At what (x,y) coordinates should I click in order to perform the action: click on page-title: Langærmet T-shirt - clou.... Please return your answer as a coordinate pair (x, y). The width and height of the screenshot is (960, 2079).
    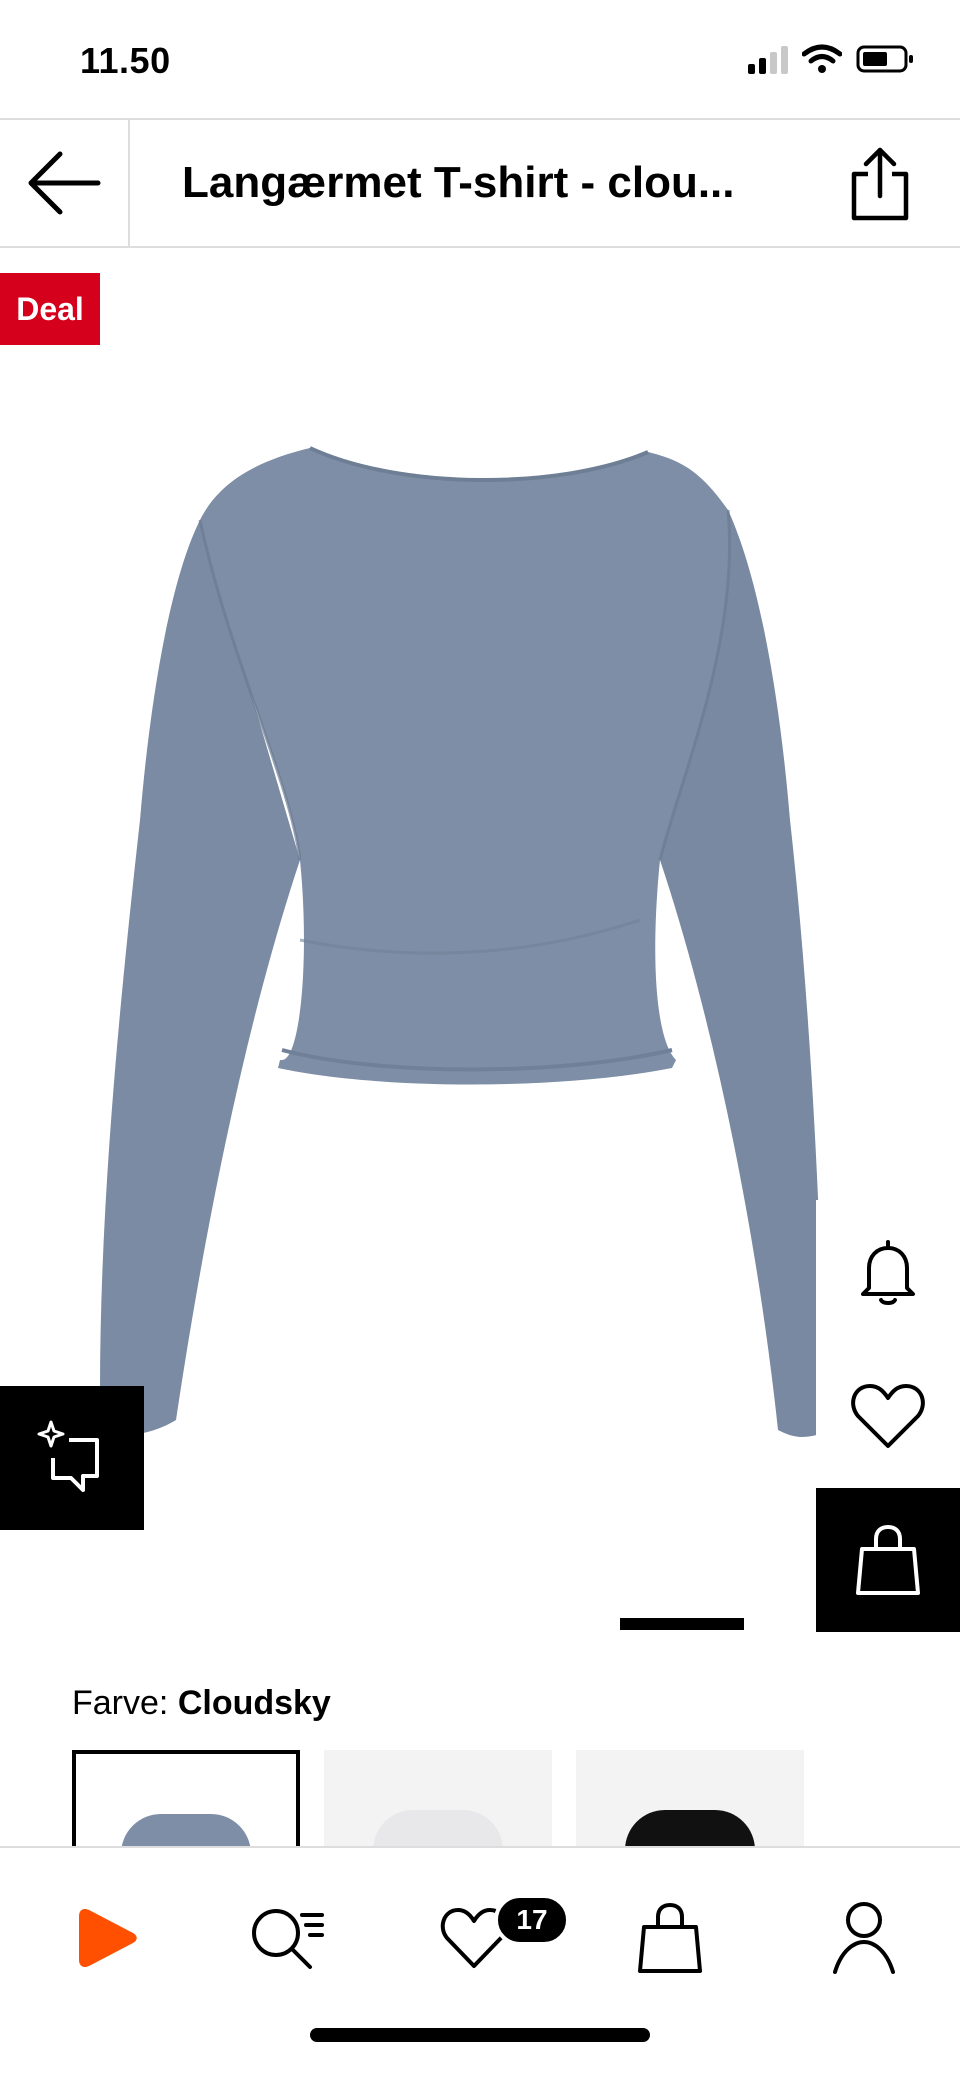
    Looking at the image, I should click on (458, 182).